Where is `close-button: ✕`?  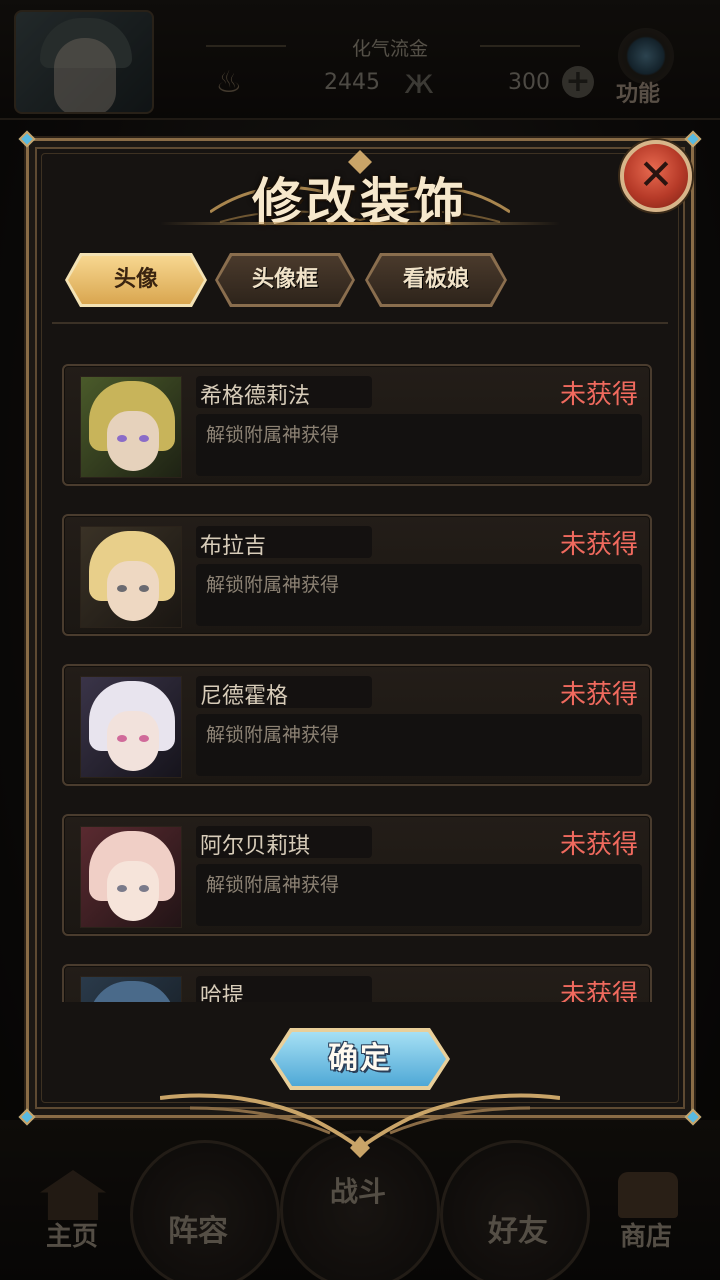 close-button: ✕ is located at coordinates (656, 176).